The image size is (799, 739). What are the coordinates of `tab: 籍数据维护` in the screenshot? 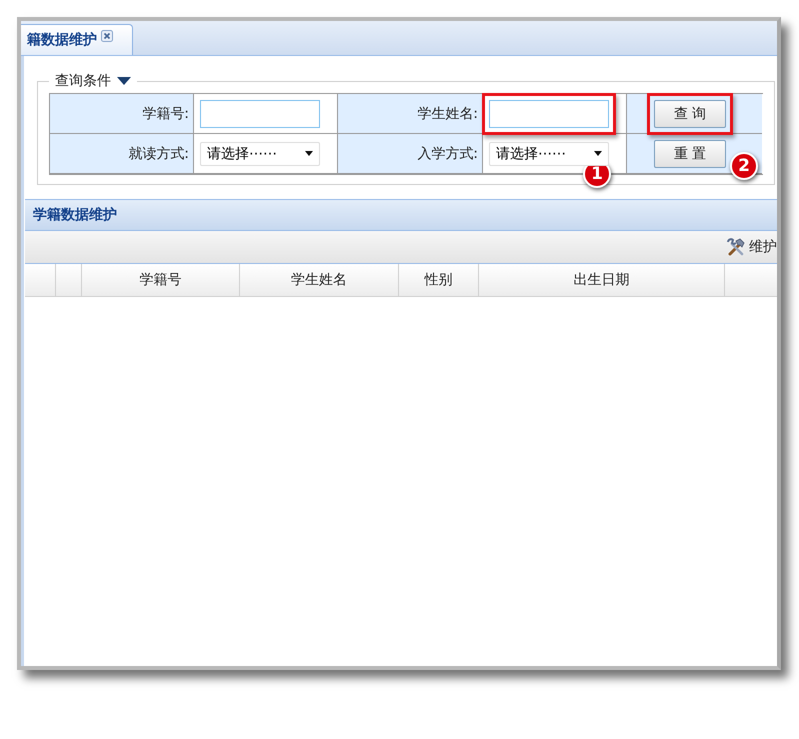 It's located at (77, 39).